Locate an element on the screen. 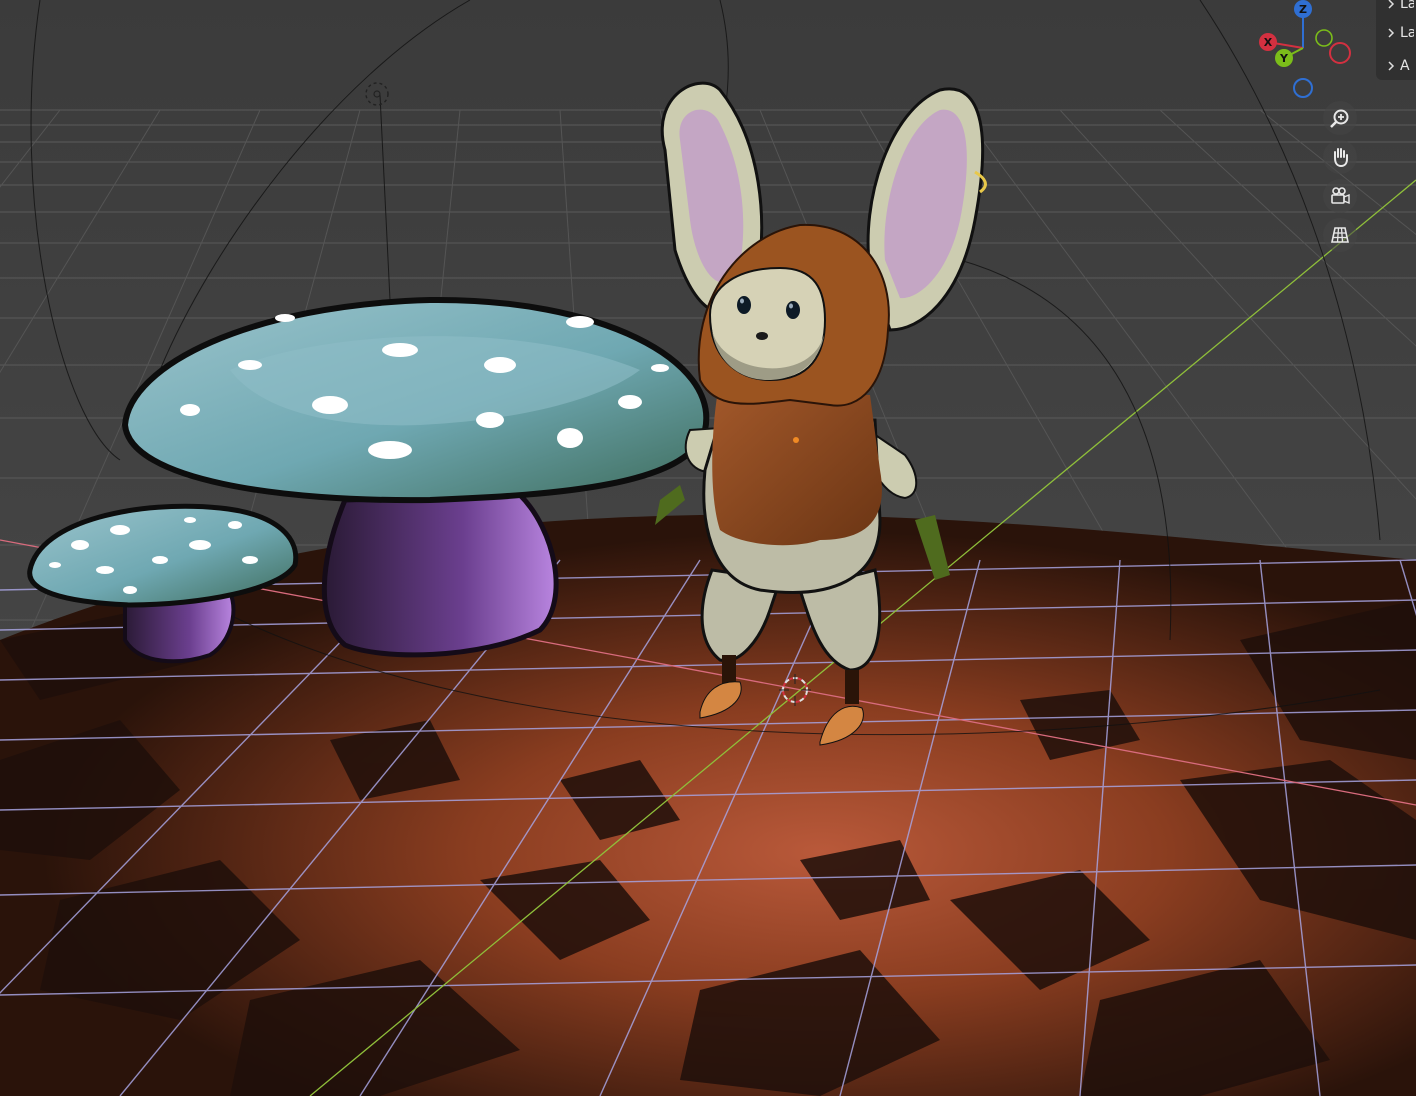  gizmo-axis-y: Y is located at coordinates (1284, 58).